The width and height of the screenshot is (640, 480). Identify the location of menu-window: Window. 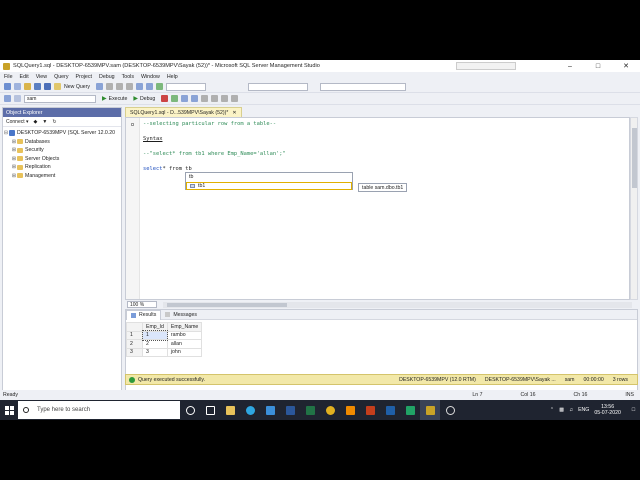
(150, 77).